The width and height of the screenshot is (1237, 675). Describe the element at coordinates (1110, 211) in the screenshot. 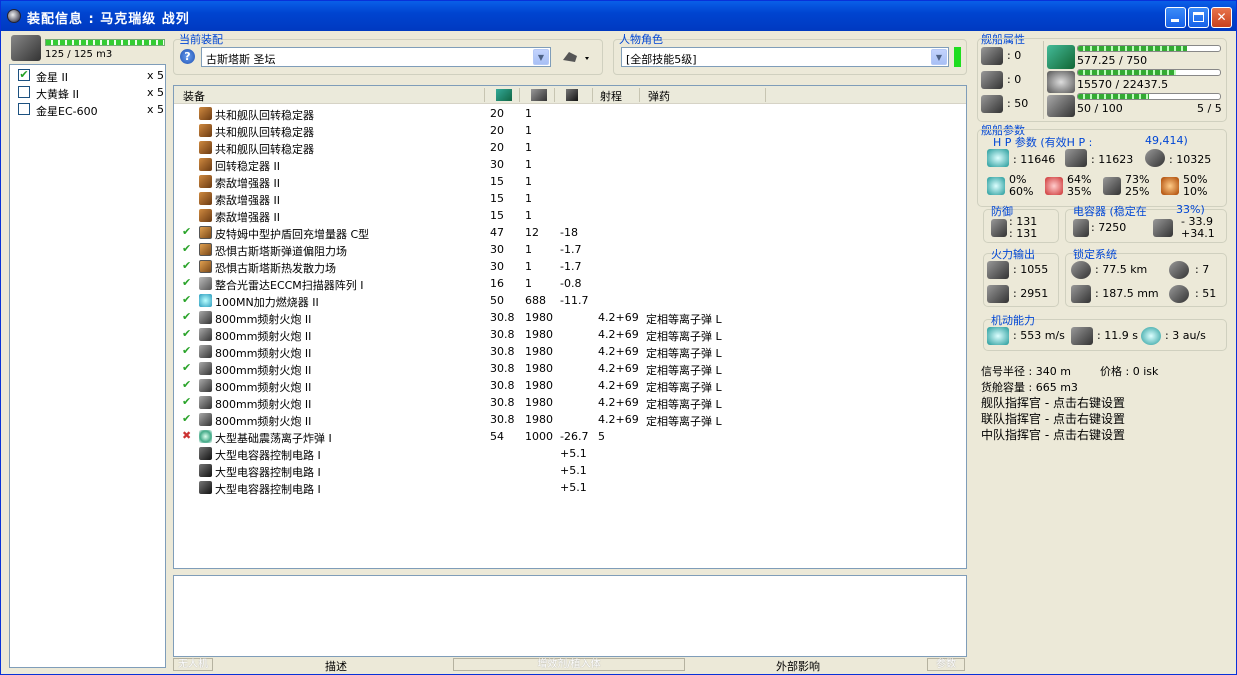

I see `capacitor-title: 电容器 (稳定在` at that location.